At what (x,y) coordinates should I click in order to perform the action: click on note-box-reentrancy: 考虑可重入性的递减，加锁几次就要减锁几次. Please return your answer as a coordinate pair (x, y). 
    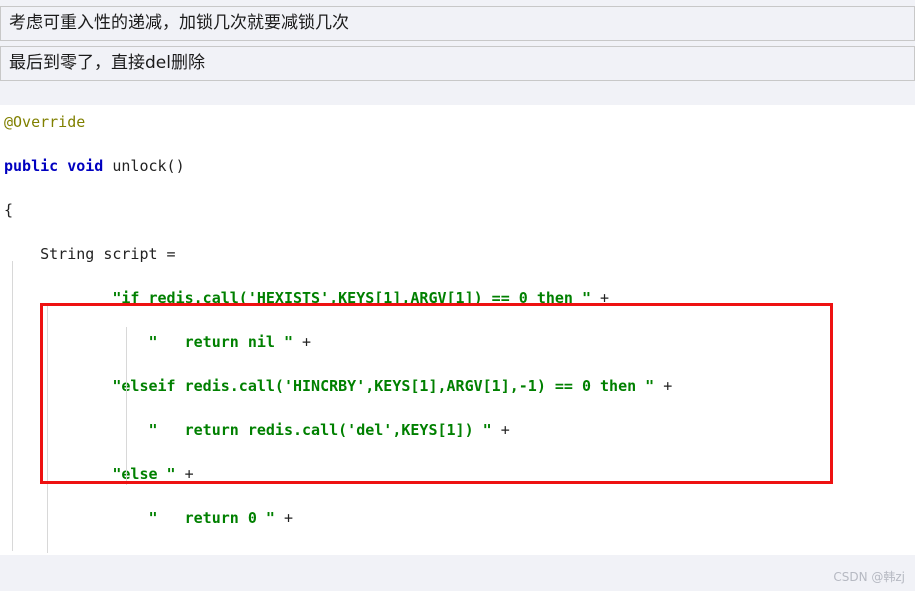
    Looking at the image, I should click on (457, 23).